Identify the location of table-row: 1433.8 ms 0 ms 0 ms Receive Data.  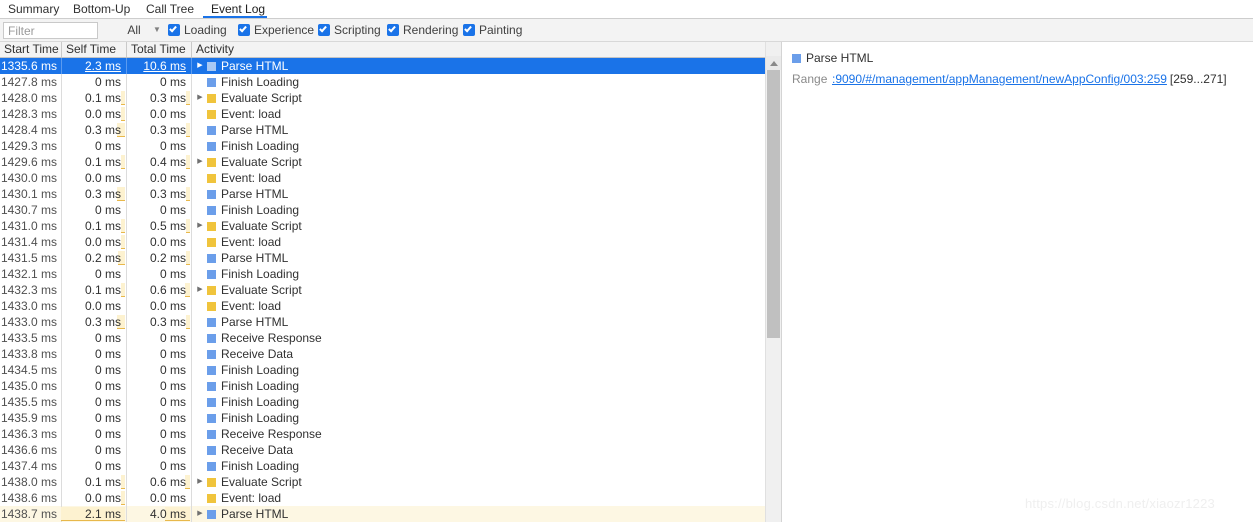
(382, 354).